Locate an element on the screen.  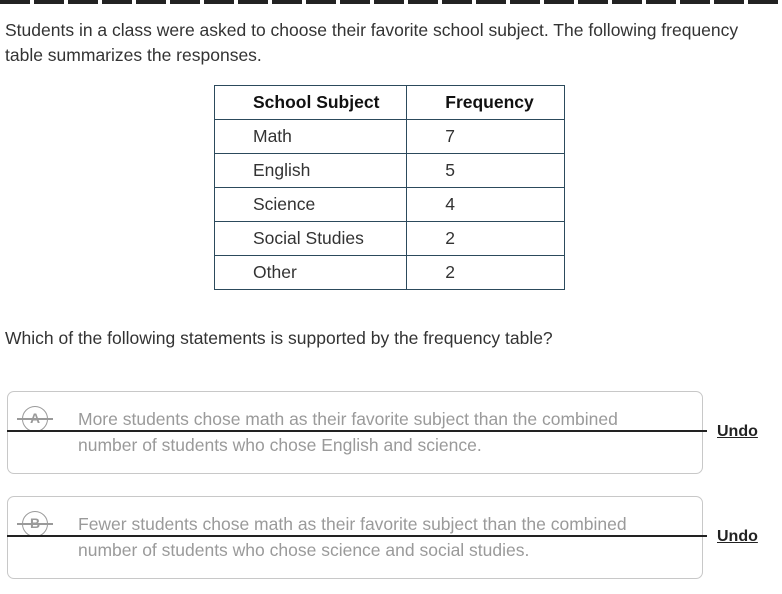
eliminated-strike-line-b is located at coordinates (357, 536).